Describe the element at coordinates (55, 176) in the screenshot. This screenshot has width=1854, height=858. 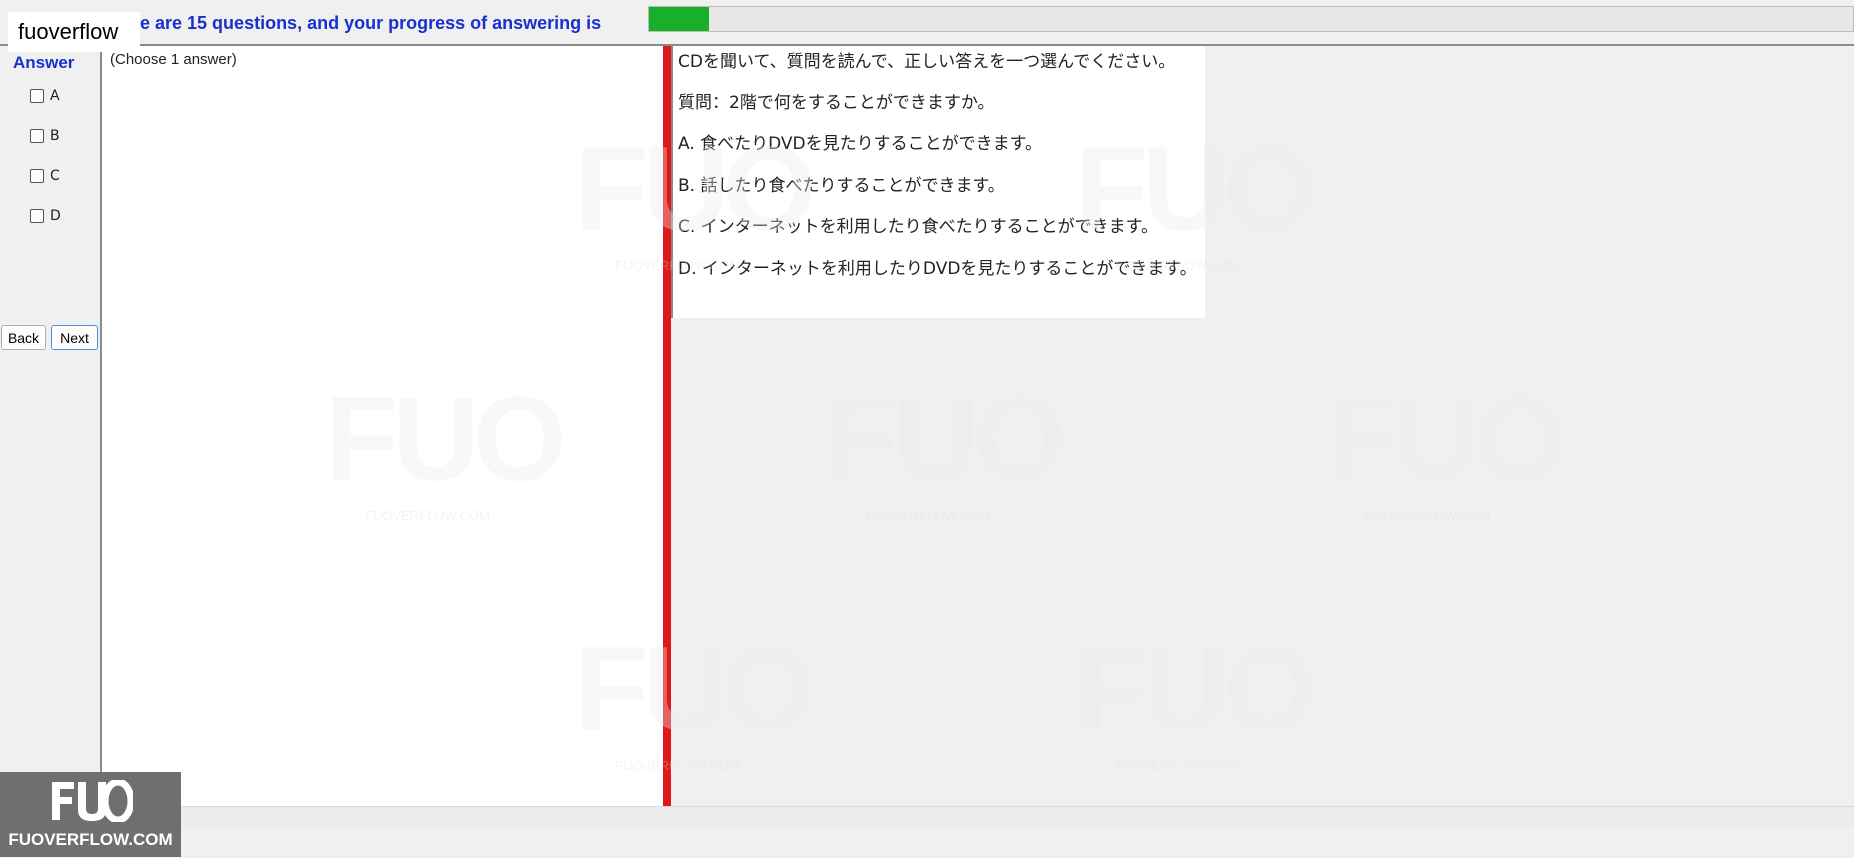
I see `answer-option-label: C` at that location.